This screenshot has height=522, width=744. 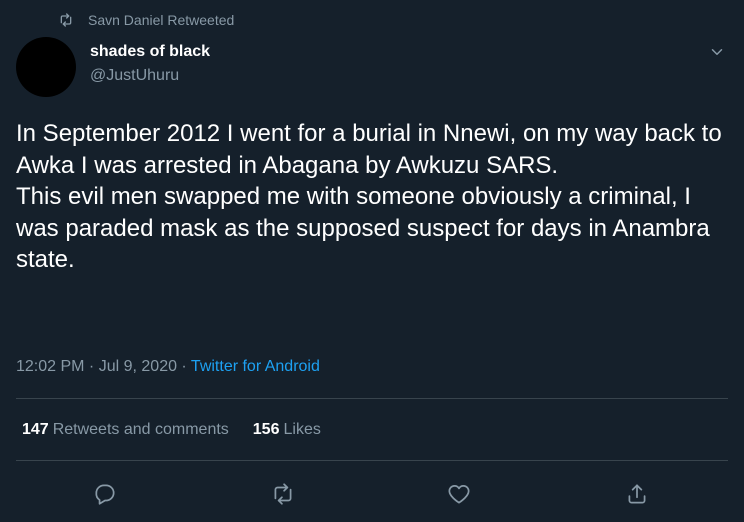 What do you see at coordinates (140, 429) in the screenshot?
I see `retweets-label: Retweets and comments` at bounding box center [140, 429].